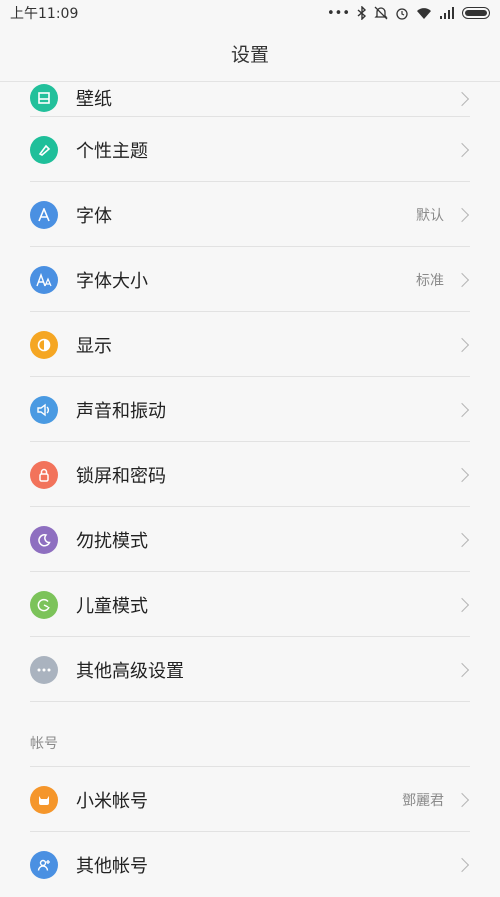 Image resolution: width=500 pixels, height=897 pixels. I want to click on mute-icon, so click(381, 13).